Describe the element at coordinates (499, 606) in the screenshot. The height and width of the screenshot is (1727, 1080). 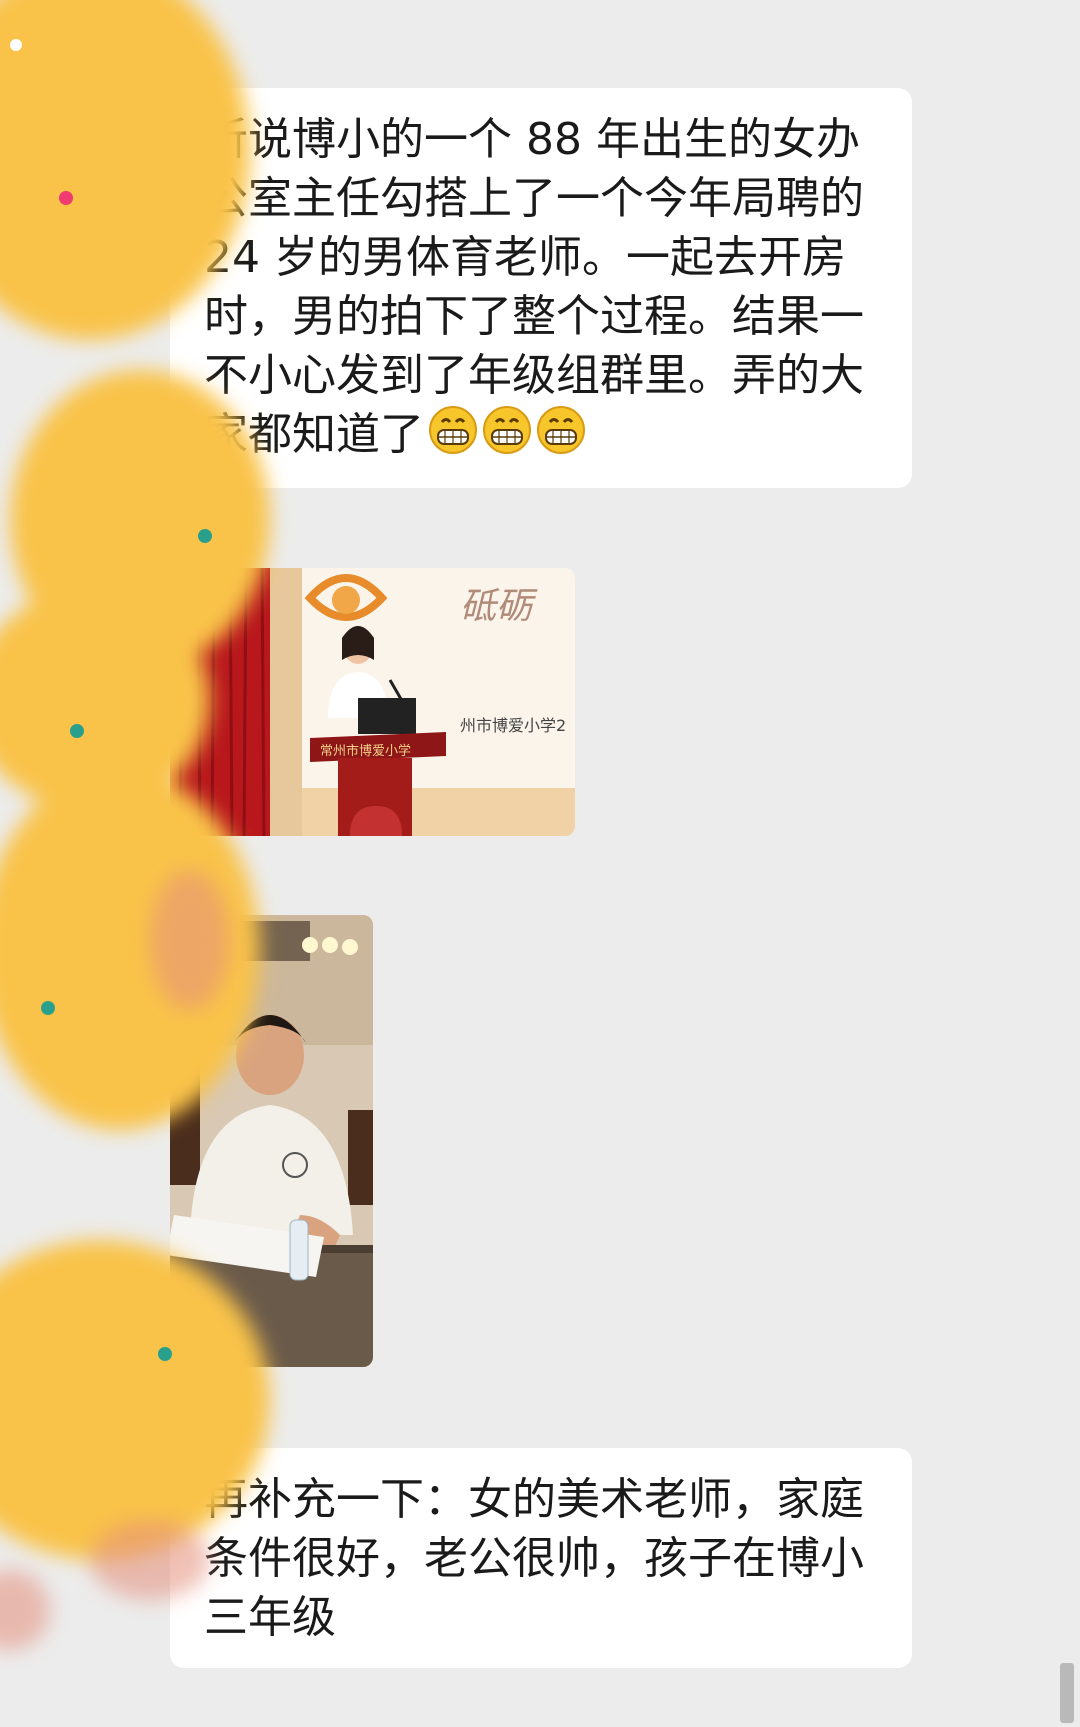
I see `banner-text-1: 砥砺` at that location.